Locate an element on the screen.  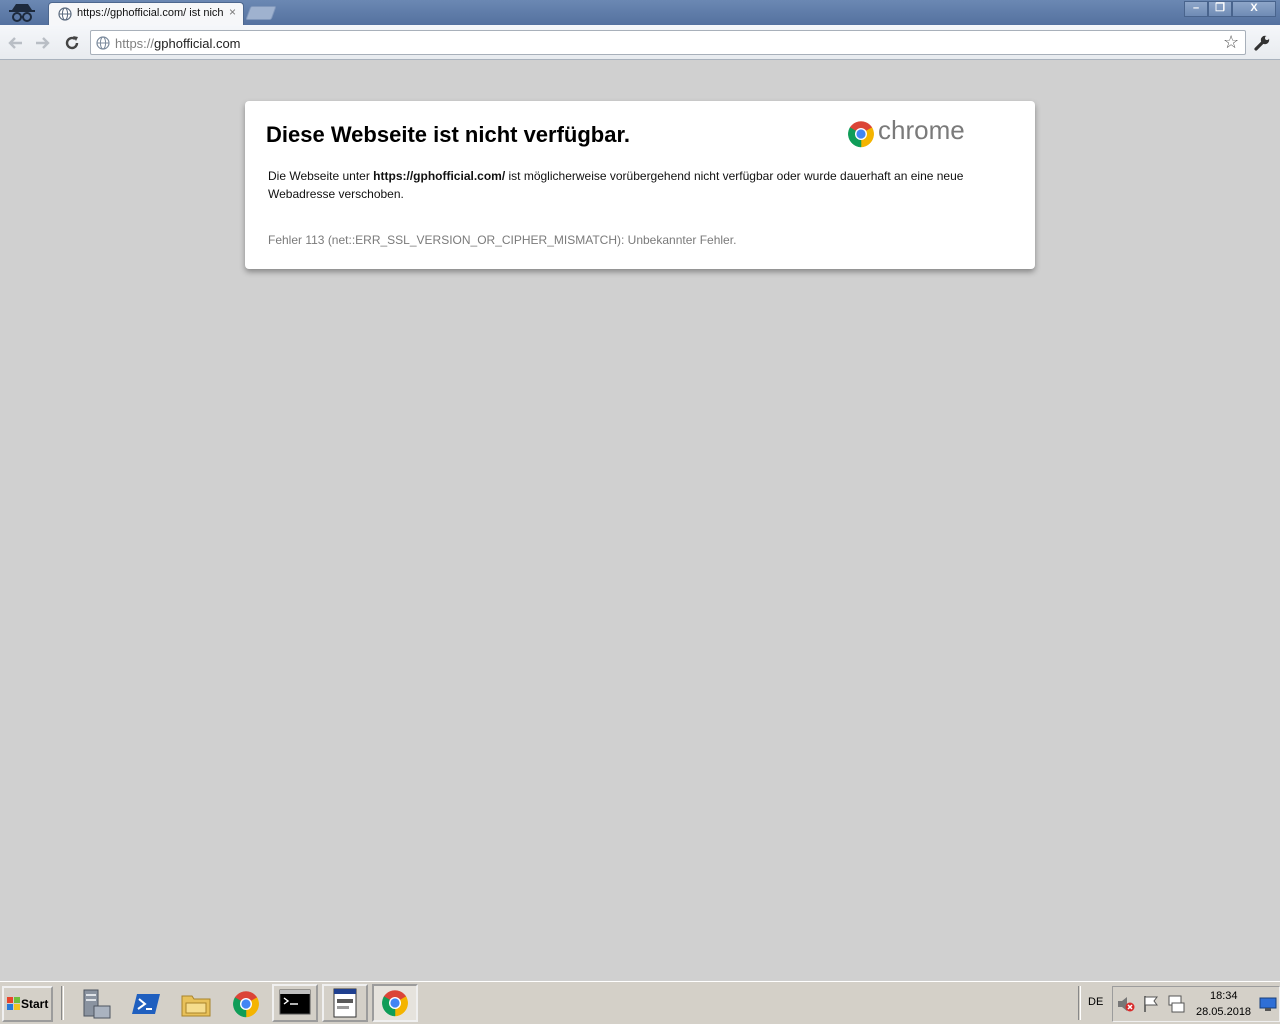
taskbar-button-app is located at coordinates (345, 1003).